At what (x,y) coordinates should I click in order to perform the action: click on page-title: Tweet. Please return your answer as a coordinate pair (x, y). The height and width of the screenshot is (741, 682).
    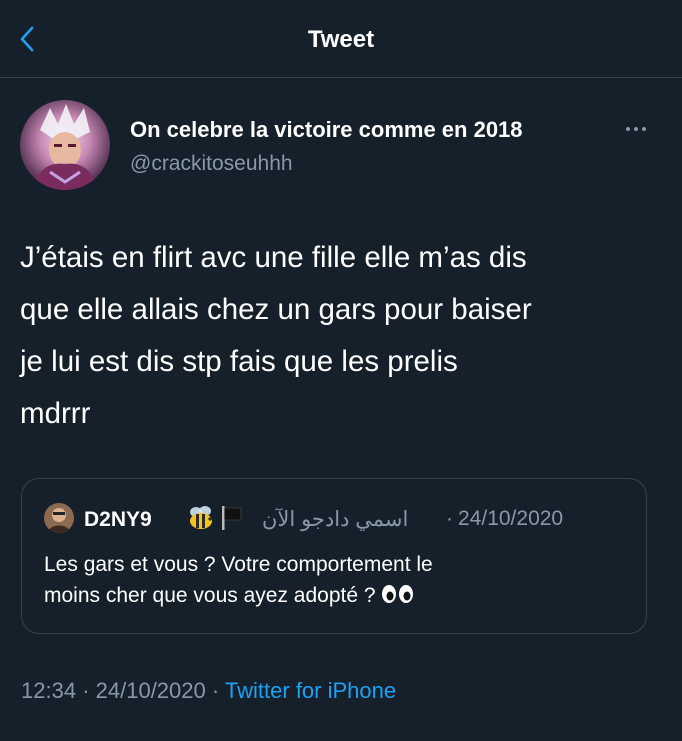
    Looking at the image, I should click on (341, 39).